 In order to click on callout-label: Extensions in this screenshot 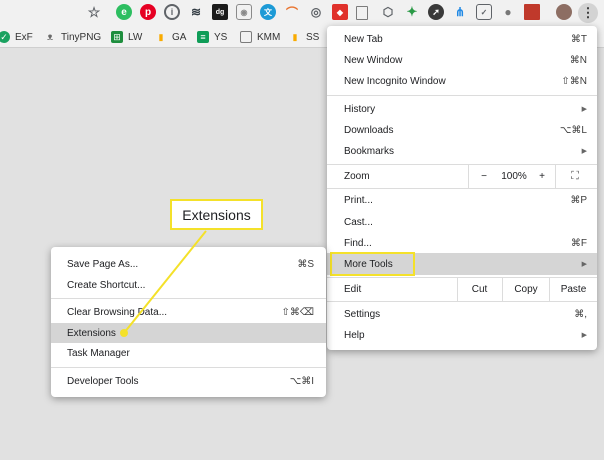, I will do `click(216, 214)`.